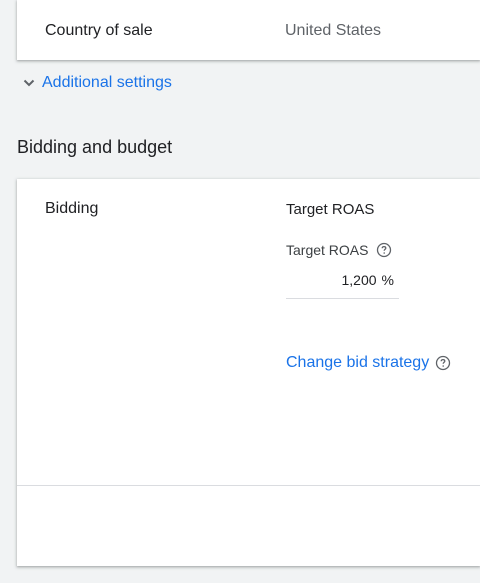 The image size is (480, 583). Describe the element at coordinates (29, 83) in the screenshot. I see `chevron-down-icon` at that location.